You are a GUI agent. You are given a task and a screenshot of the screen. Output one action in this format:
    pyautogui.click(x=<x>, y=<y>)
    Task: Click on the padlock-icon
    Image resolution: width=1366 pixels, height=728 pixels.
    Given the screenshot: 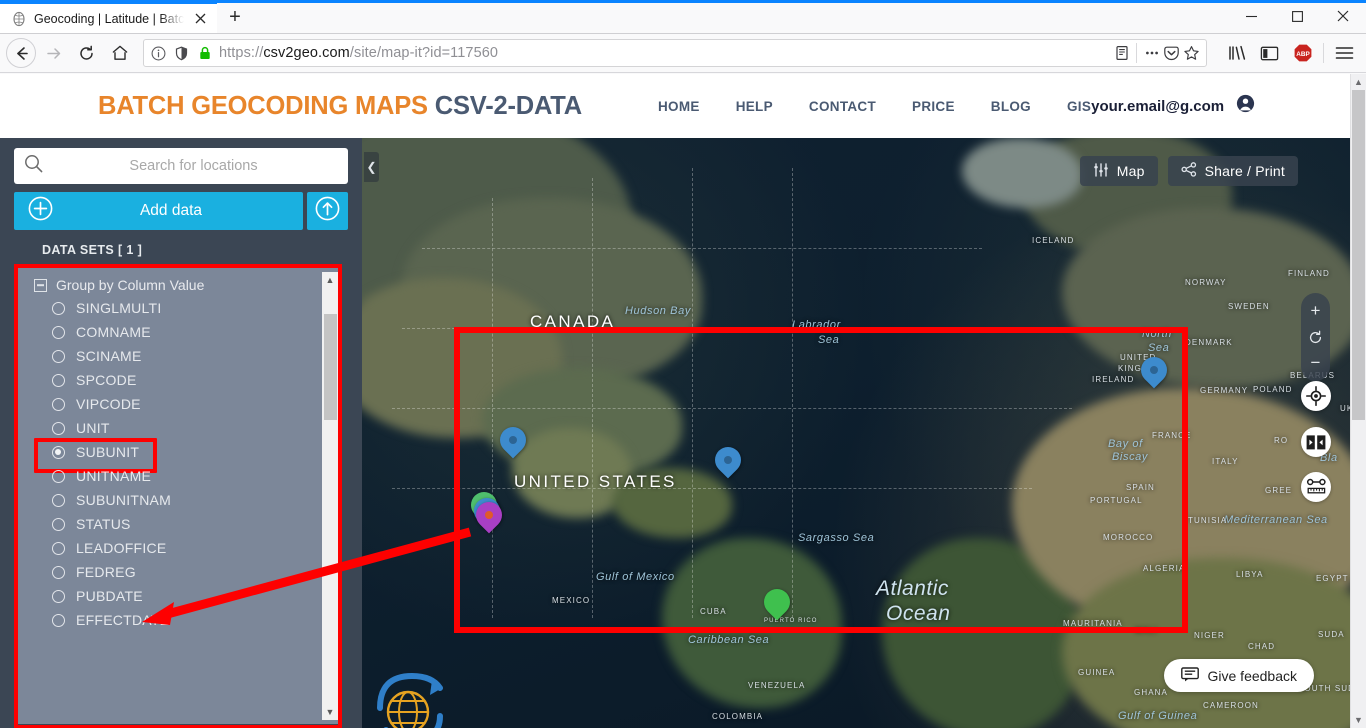 What is the action you would take?
    pyautogui.click(x=204, y=53)
    